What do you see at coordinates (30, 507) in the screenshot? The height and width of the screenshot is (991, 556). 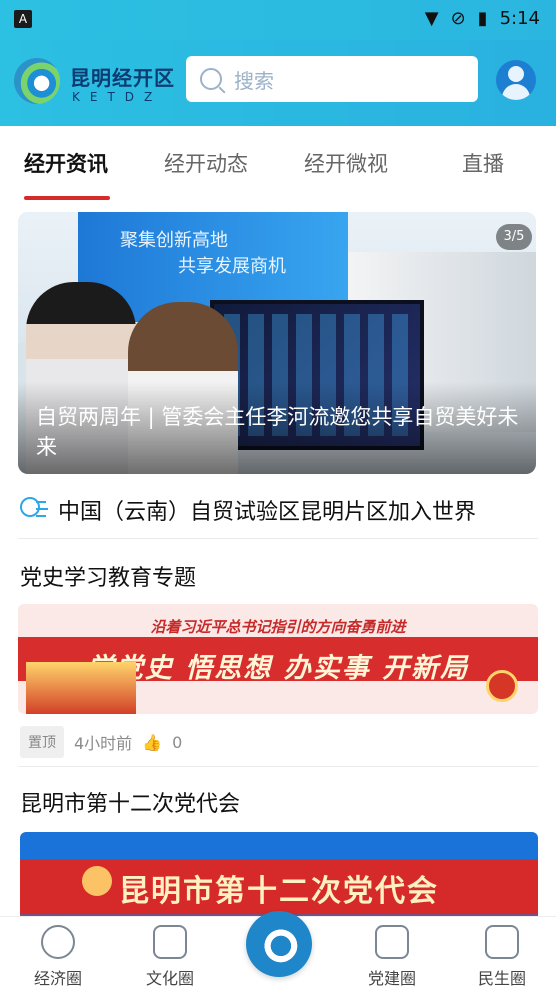 I see `notice-list-icon-ring` at bounding box center [30, 507].